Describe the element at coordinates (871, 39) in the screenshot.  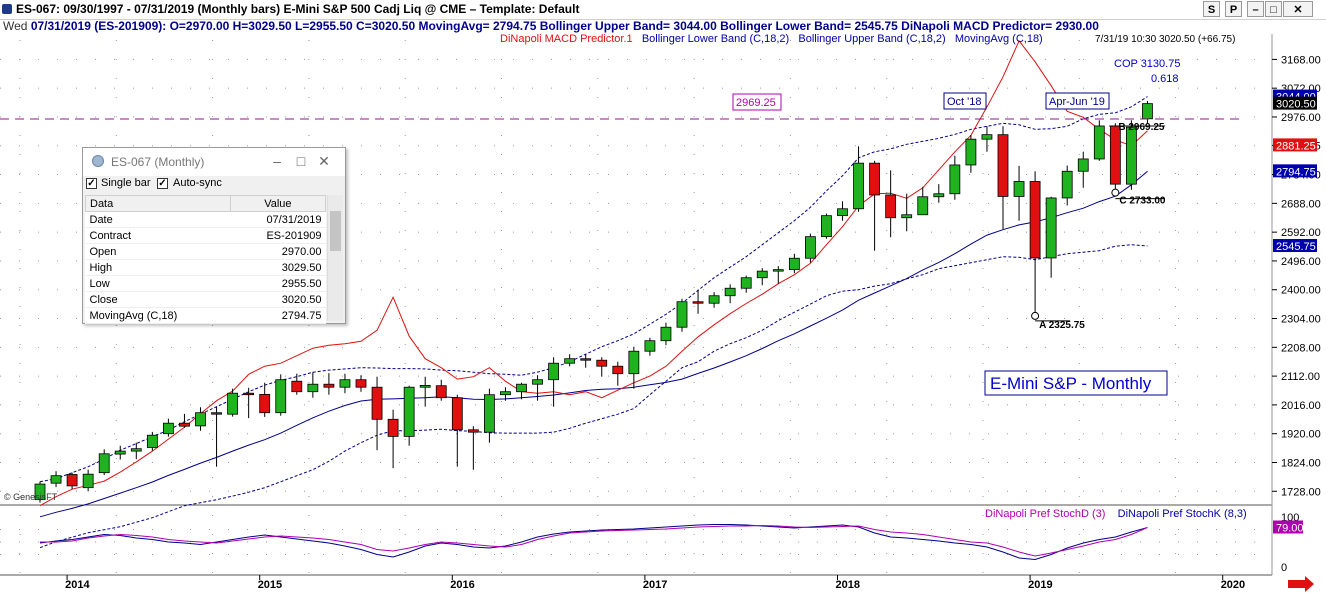
I see `legend-upper-band: Bollinger Upper Band (C,18,2)` at that location.